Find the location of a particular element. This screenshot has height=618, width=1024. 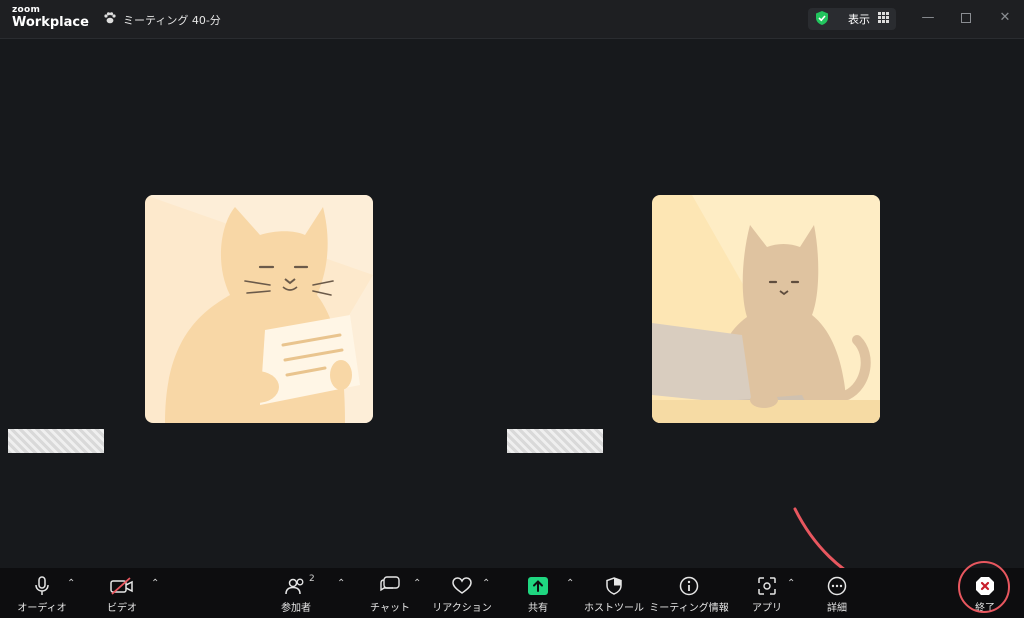

chat-label: チャット is located at coordinates (390, 608).